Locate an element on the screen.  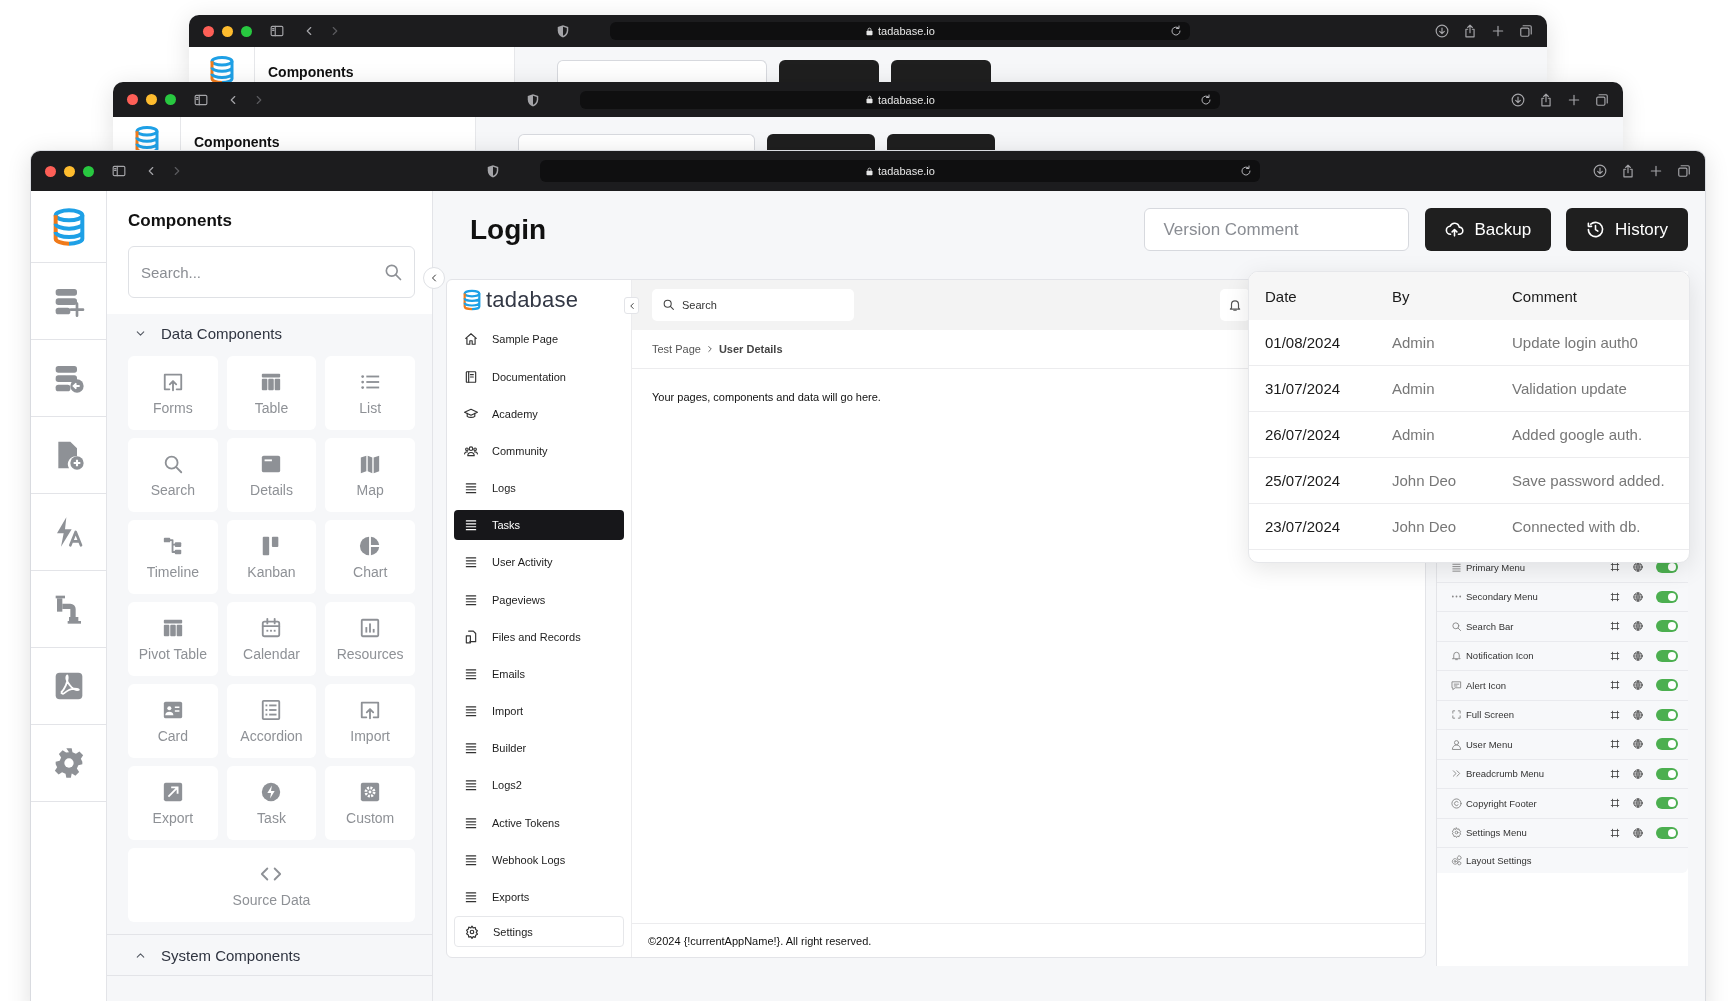
nav-item: Import is located at coordinates (539, 711).